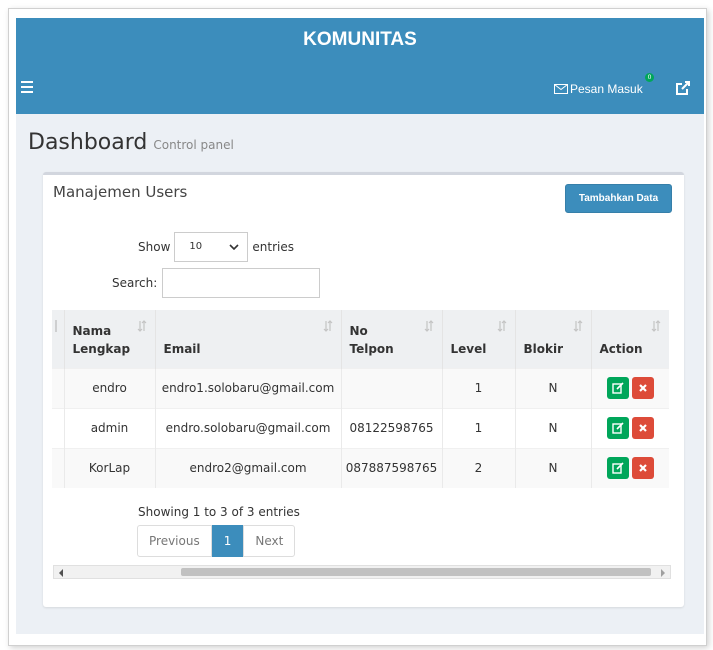  What do you see at coordinates (110, 427) in the screenshot?
I see `cell-nama: admin` at bounding box center [110, 427].